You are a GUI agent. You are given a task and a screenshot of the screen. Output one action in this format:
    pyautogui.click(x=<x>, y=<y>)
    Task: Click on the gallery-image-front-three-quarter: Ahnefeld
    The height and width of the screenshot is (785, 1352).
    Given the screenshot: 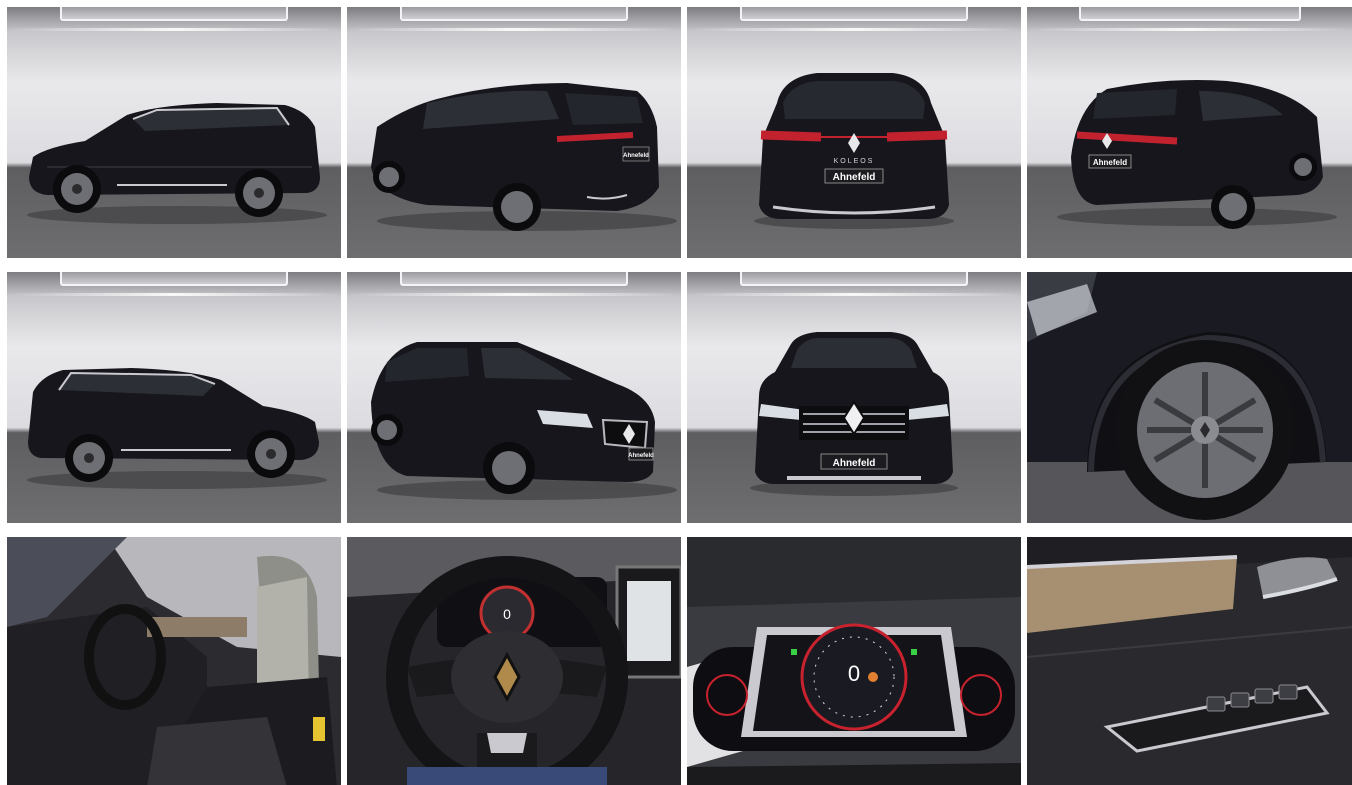 What is the action you would take?
    pyautogui.click(x=514, y=397)
    